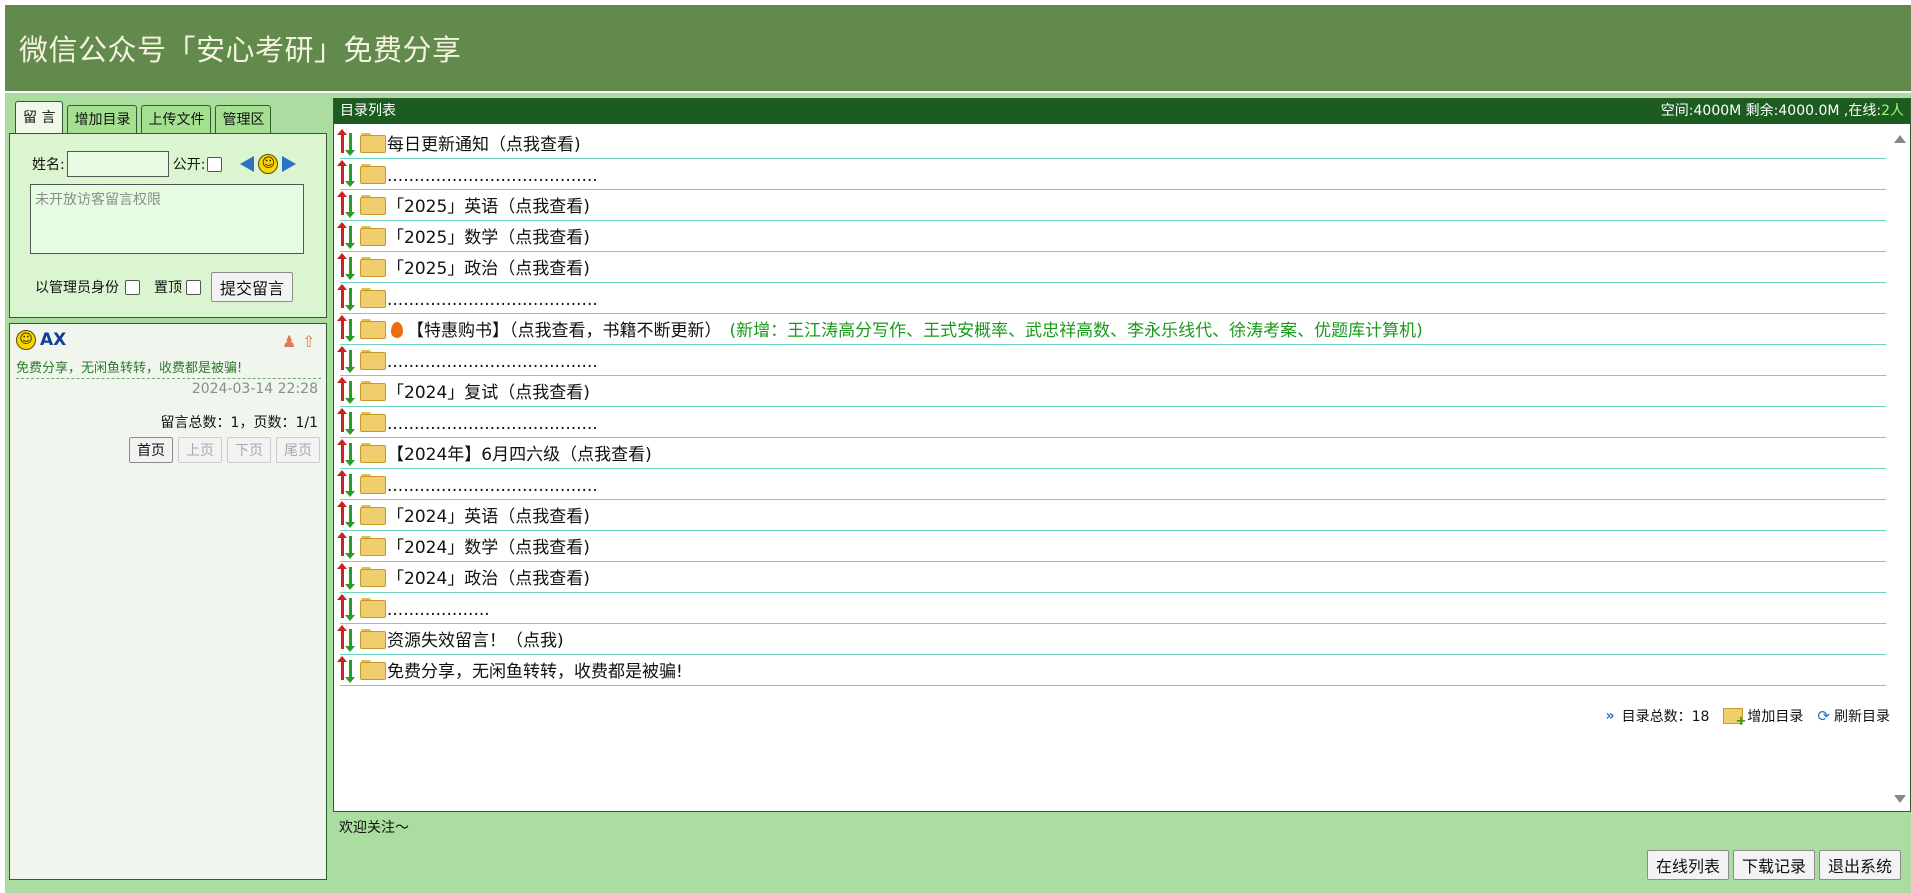 The width and height of the screenshot is (1911, 893). What do you see at coordinates (475, 641) in the screenshot?
I see `directory-name: 资源失效留言！（点我)` at bounding box center [475, 641].